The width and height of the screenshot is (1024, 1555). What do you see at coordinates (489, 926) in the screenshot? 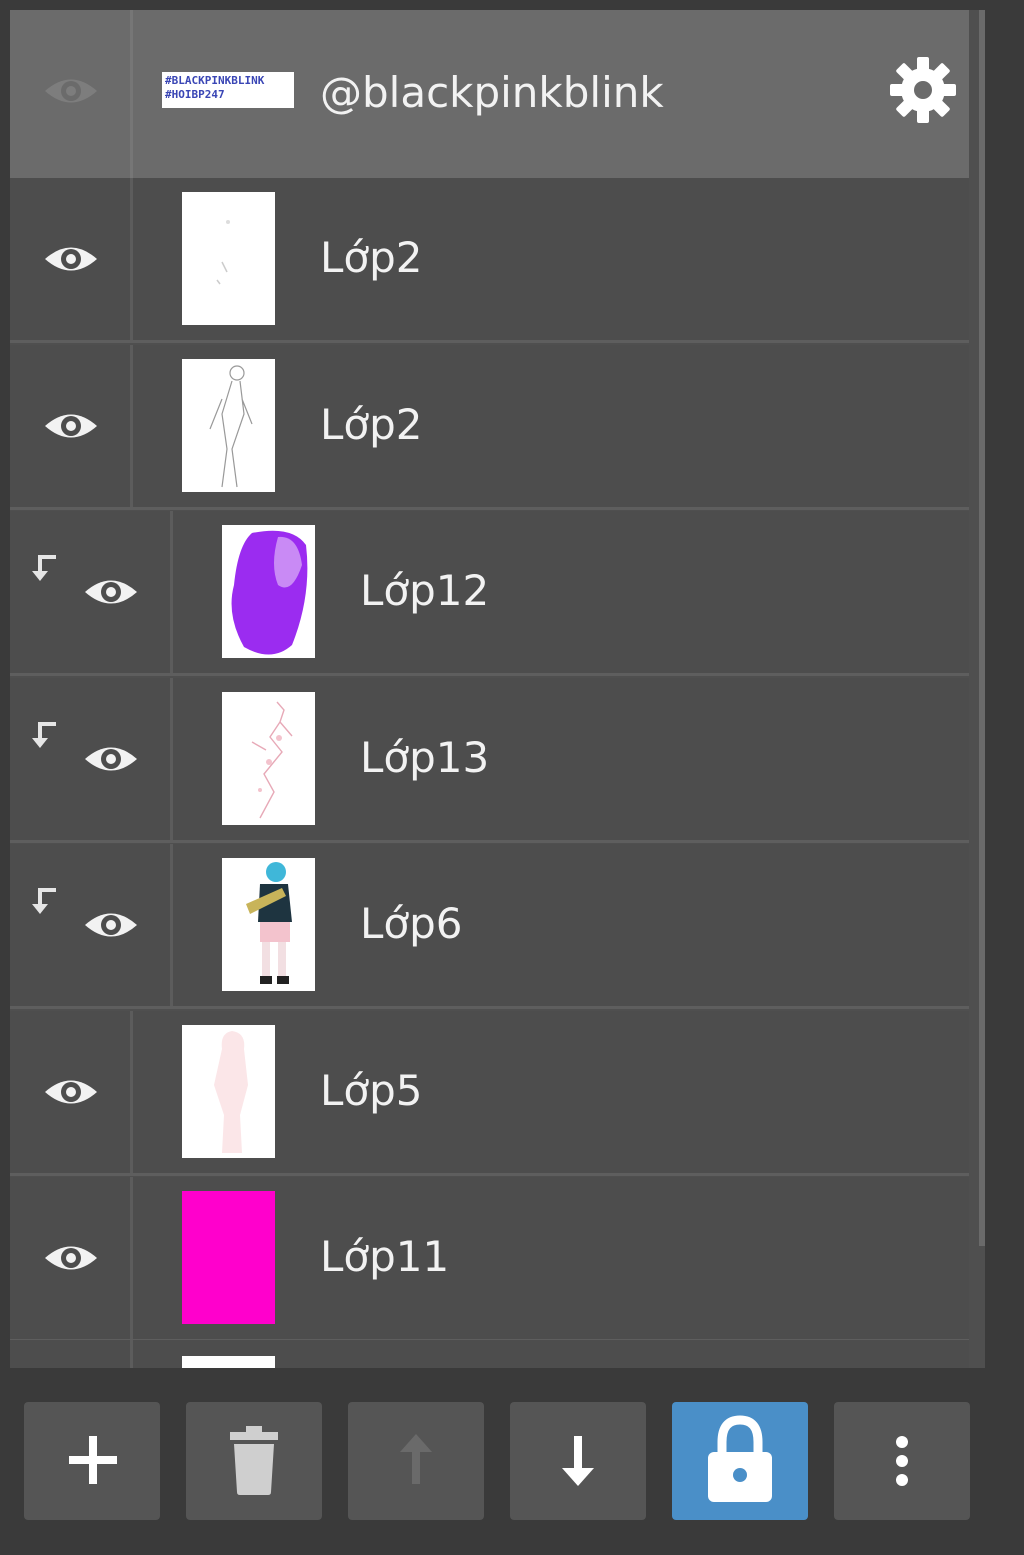
I see `layer-row: Lớp6` at bounding box center [489, 926].